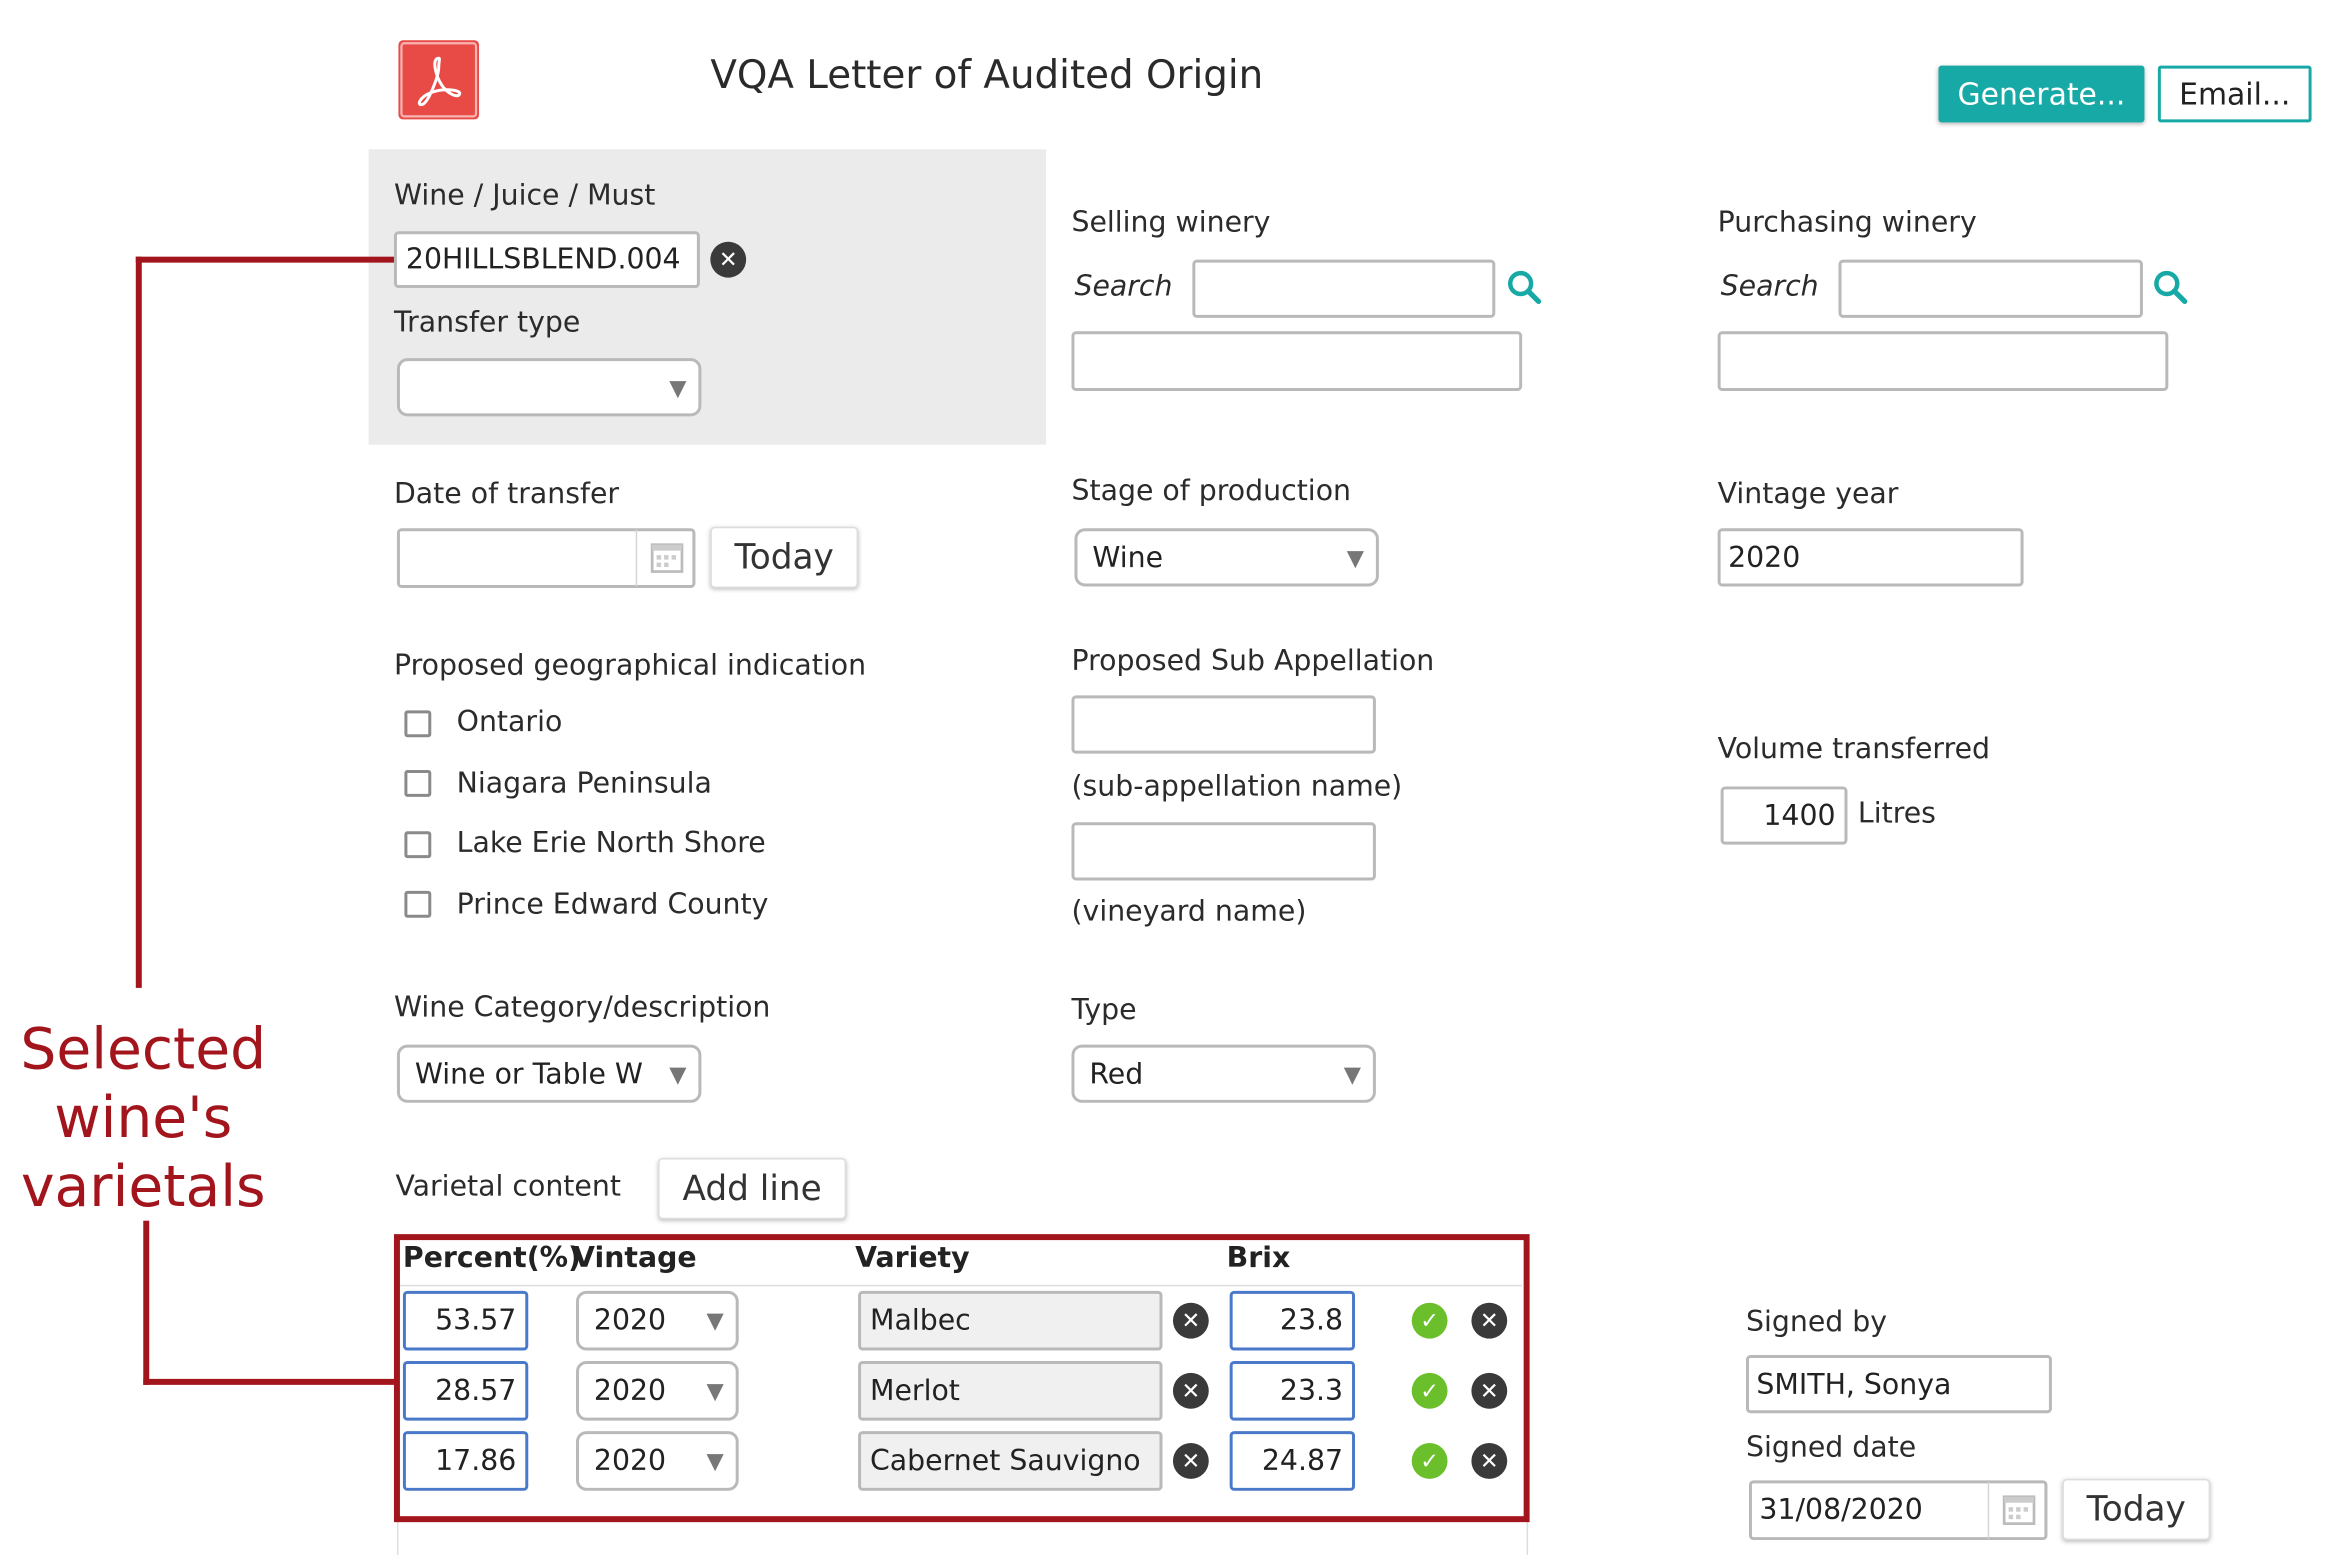 This screenshot has width=2328, height=1564. I want to click on selling-search-label: Search, so click(1123, 286).